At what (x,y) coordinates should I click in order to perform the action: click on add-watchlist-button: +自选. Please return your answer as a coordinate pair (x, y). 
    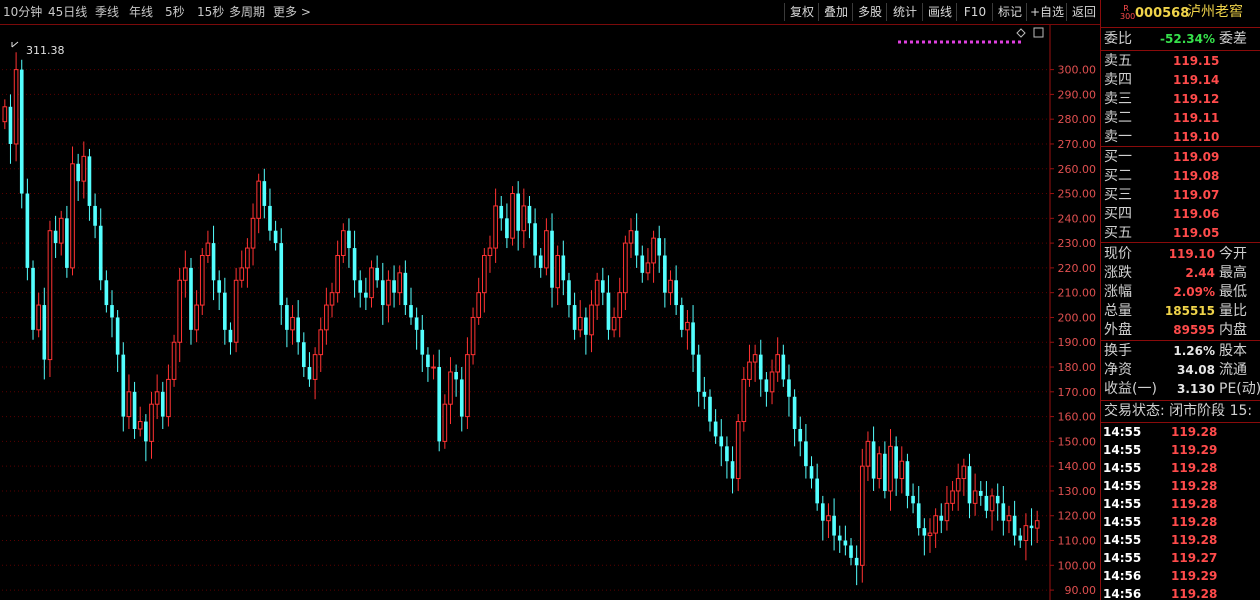
    Looking at the image, I should click on (1046, 12).